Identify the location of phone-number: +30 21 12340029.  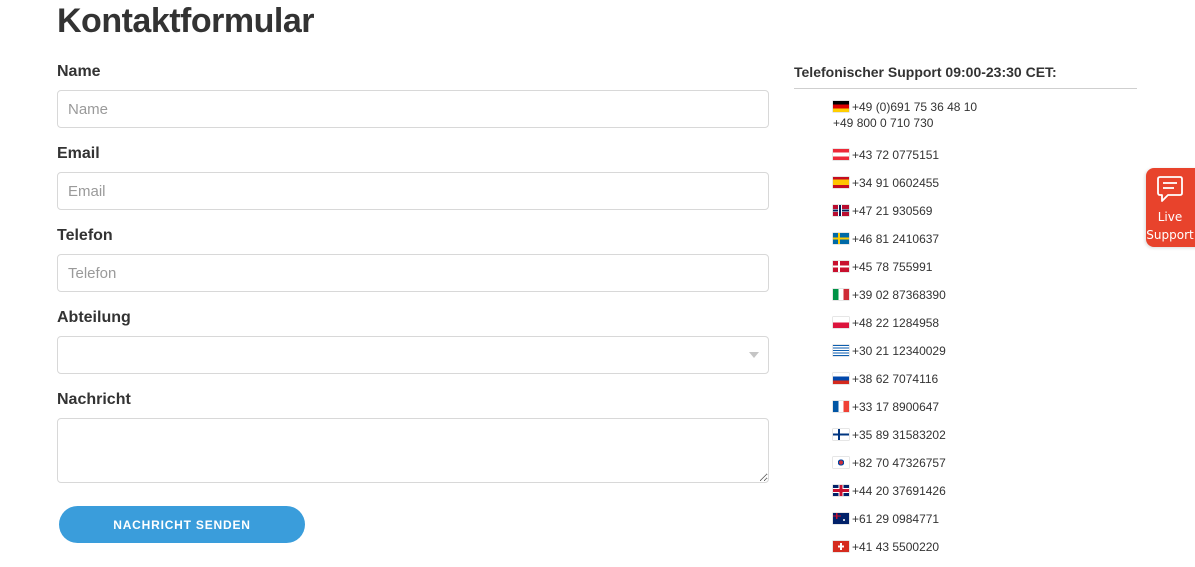
(899, 351).